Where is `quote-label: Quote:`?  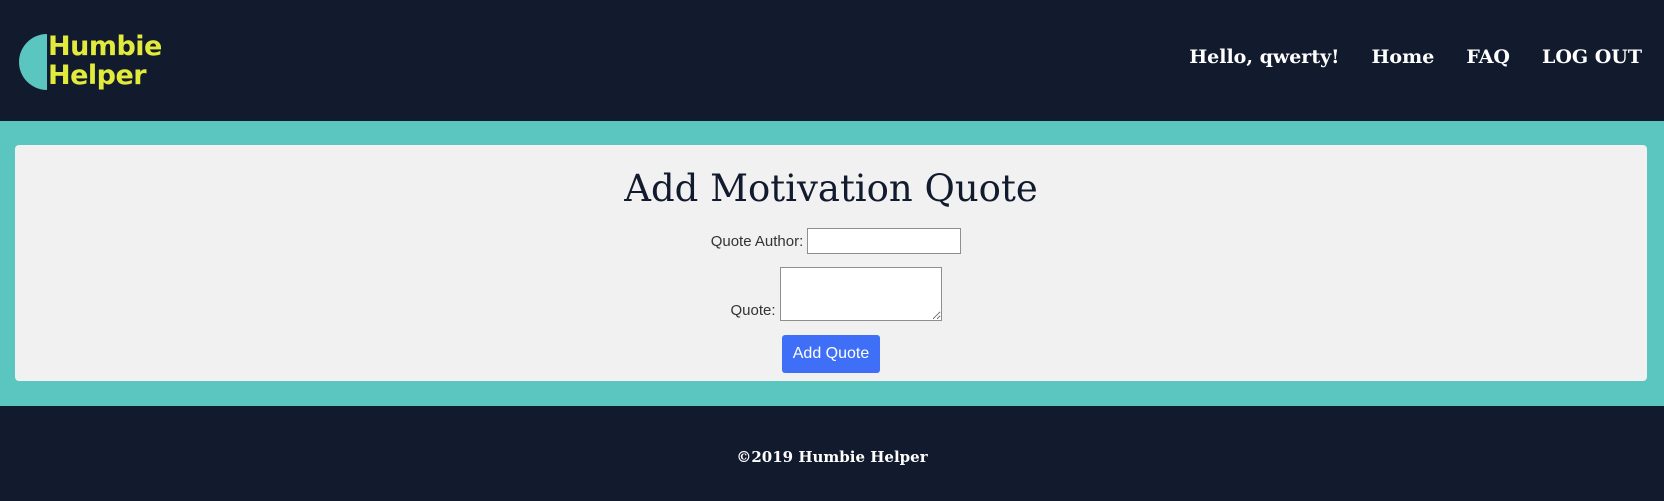
quote-label: Quote: is located at coordinates (753, 310).